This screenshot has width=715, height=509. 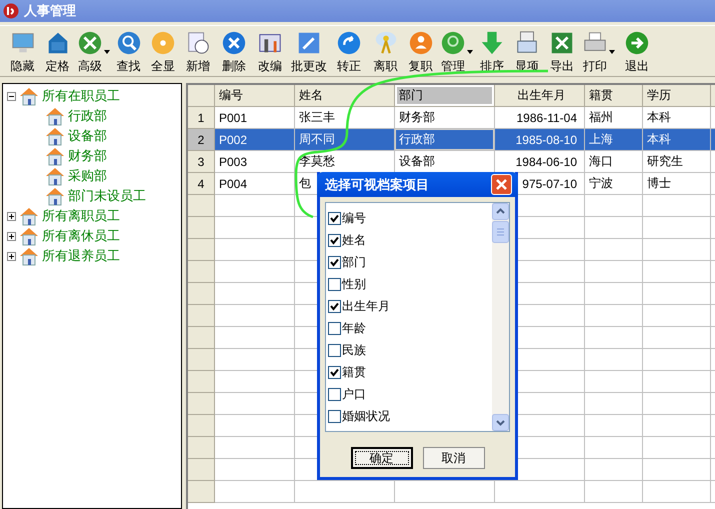 I want to click on row-number: 2, so click(x=201, y=140).